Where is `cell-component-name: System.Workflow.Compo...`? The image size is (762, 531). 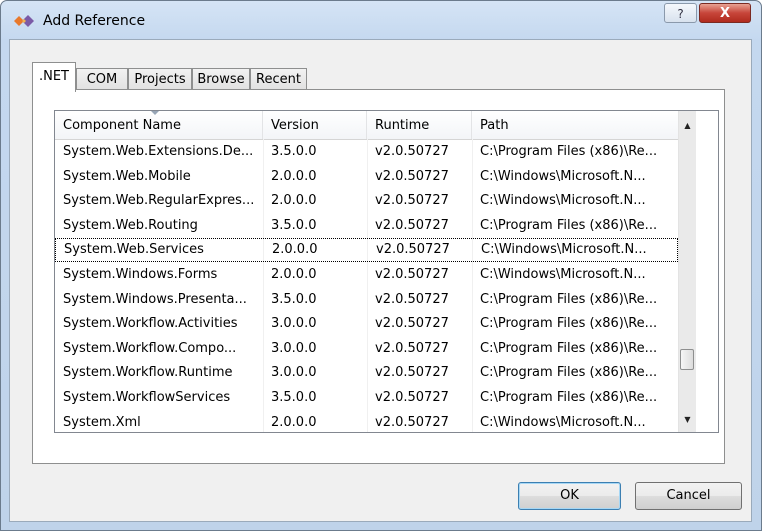
cell-component-name: System.Workflow.Compo... is located at coordinates (150, 348).